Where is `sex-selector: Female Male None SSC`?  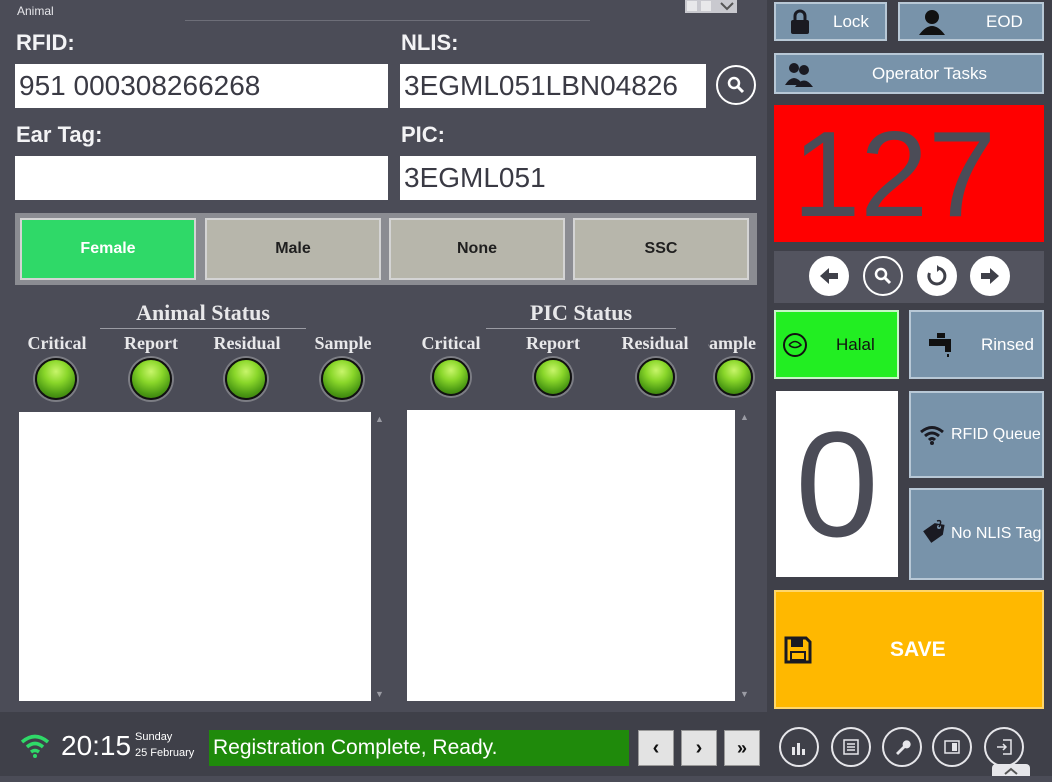
sex-selector: Female Male None SSC is located at coordinates (386, 249).